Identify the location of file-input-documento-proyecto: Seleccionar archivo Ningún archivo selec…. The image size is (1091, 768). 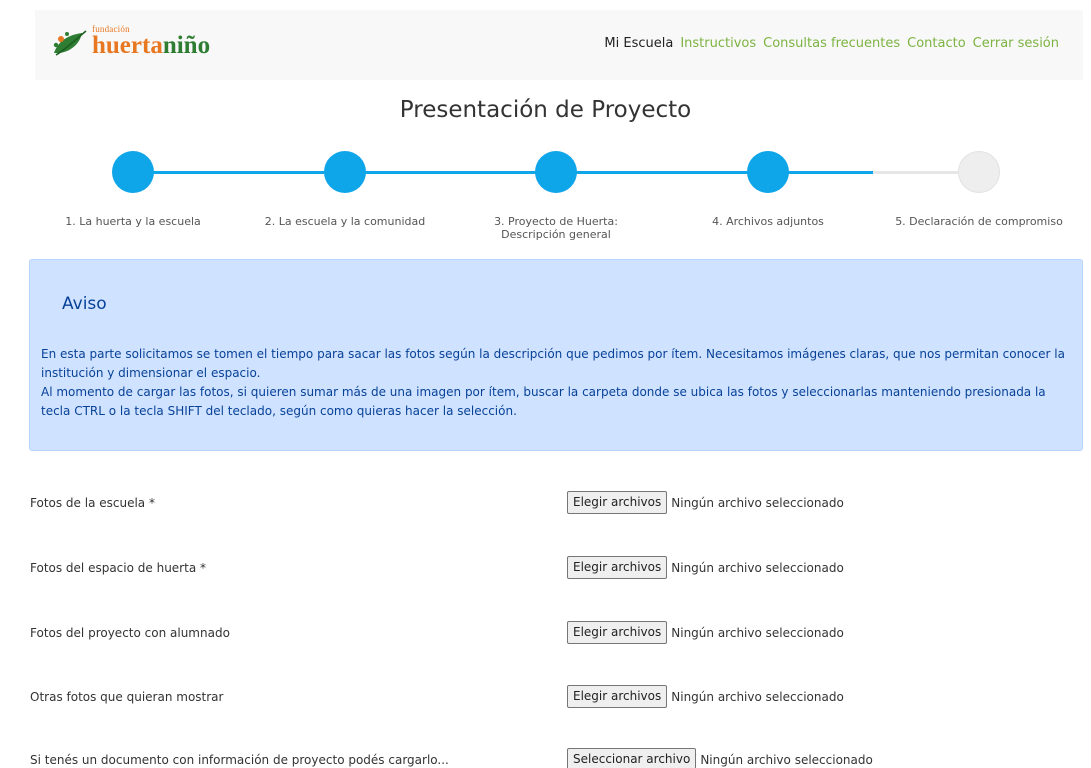
(720, 758).